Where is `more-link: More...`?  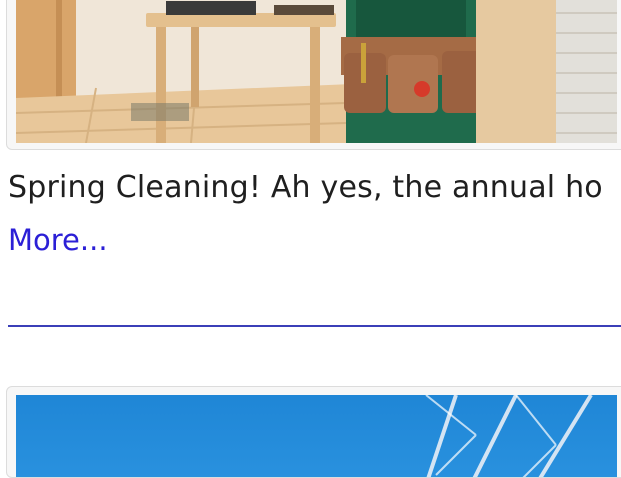
more-link: More... is located at coordinates (58, 240).